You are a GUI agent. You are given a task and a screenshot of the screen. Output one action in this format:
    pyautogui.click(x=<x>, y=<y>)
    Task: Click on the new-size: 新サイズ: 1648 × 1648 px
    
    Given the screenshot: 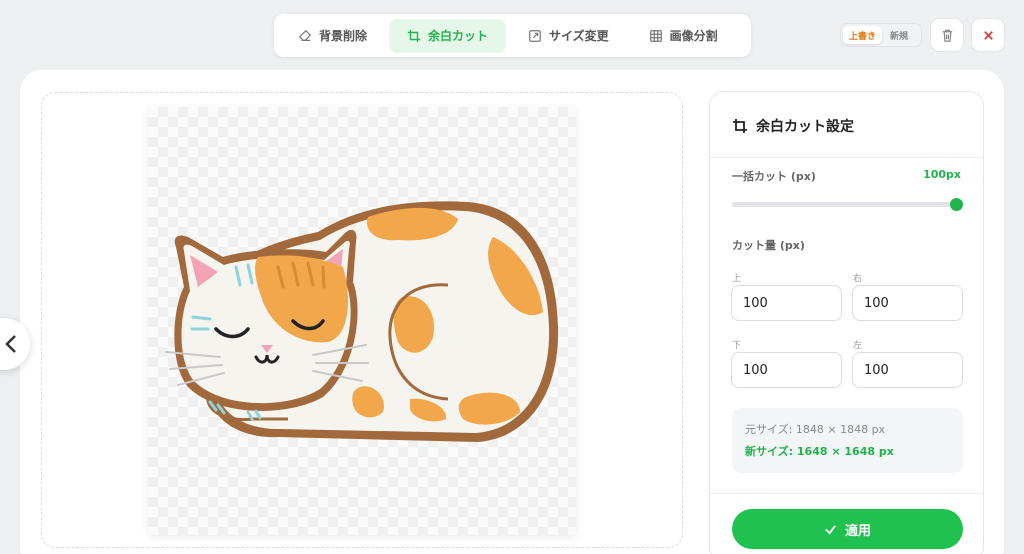 What is the action you would take?
    pyautogui.click(x=819, y=451)
    